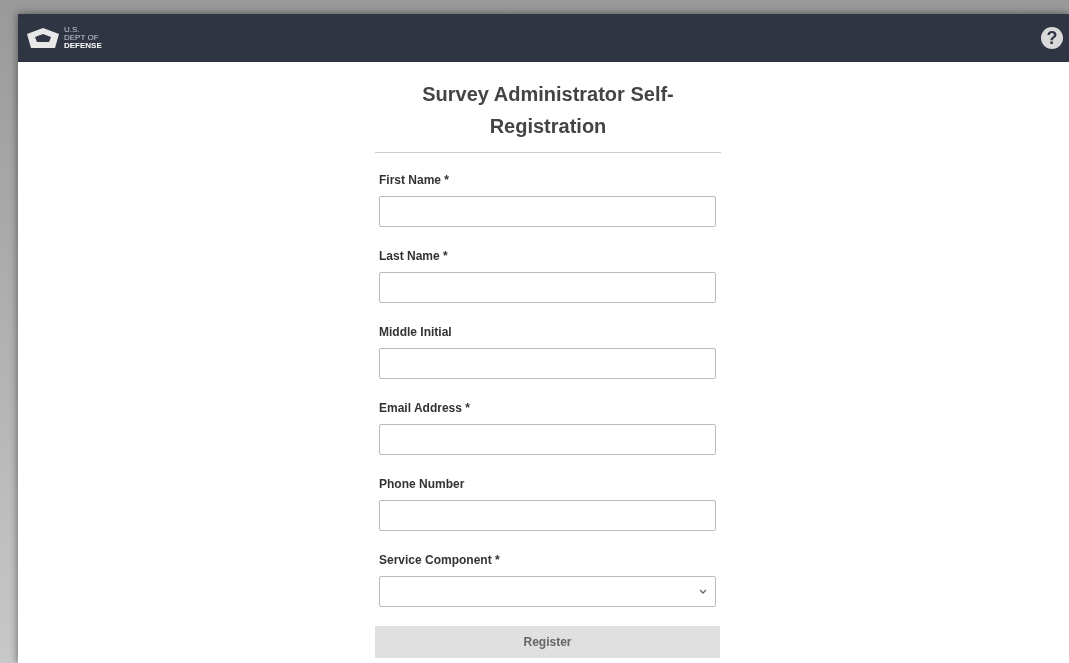  I want to click on help-icon: ?, so click(1052, 38).